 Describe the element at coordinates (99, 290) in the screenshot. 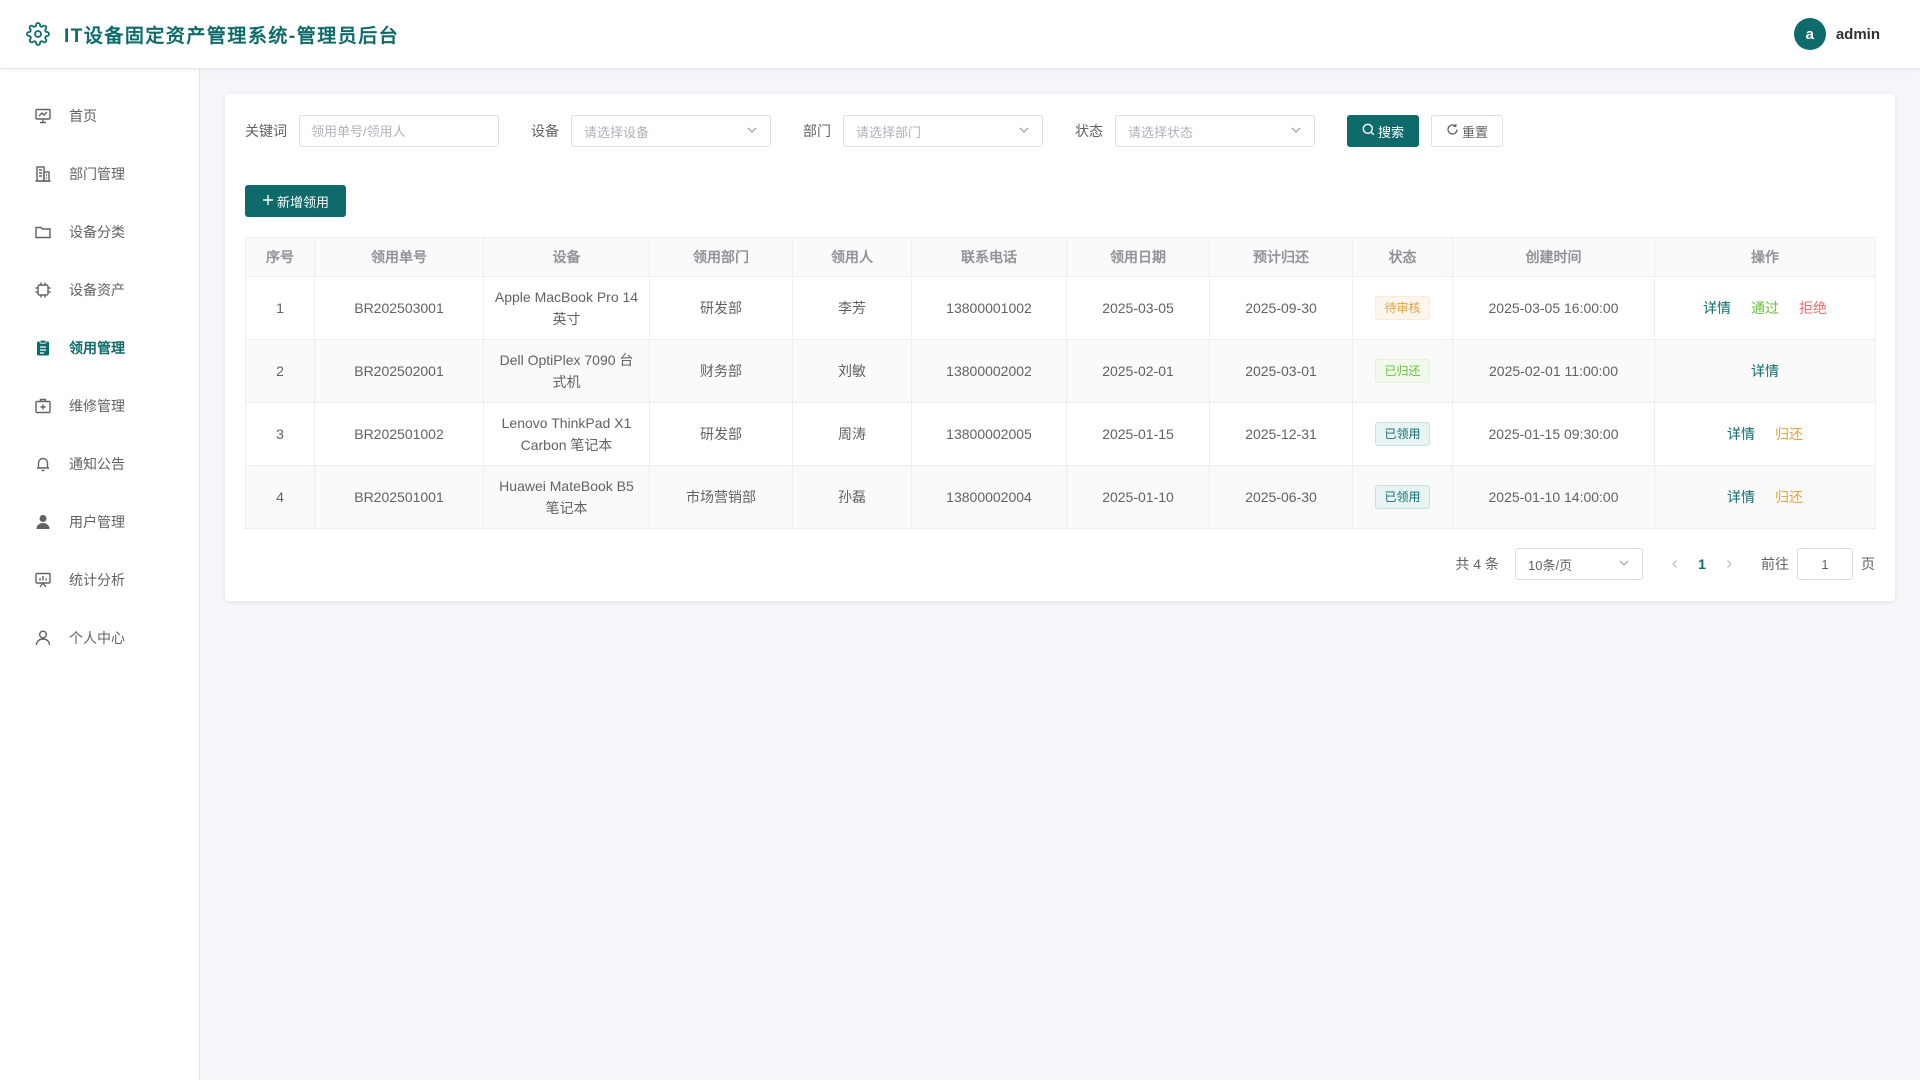

I see `sidebar-item-assets: 设备资产` at that location.